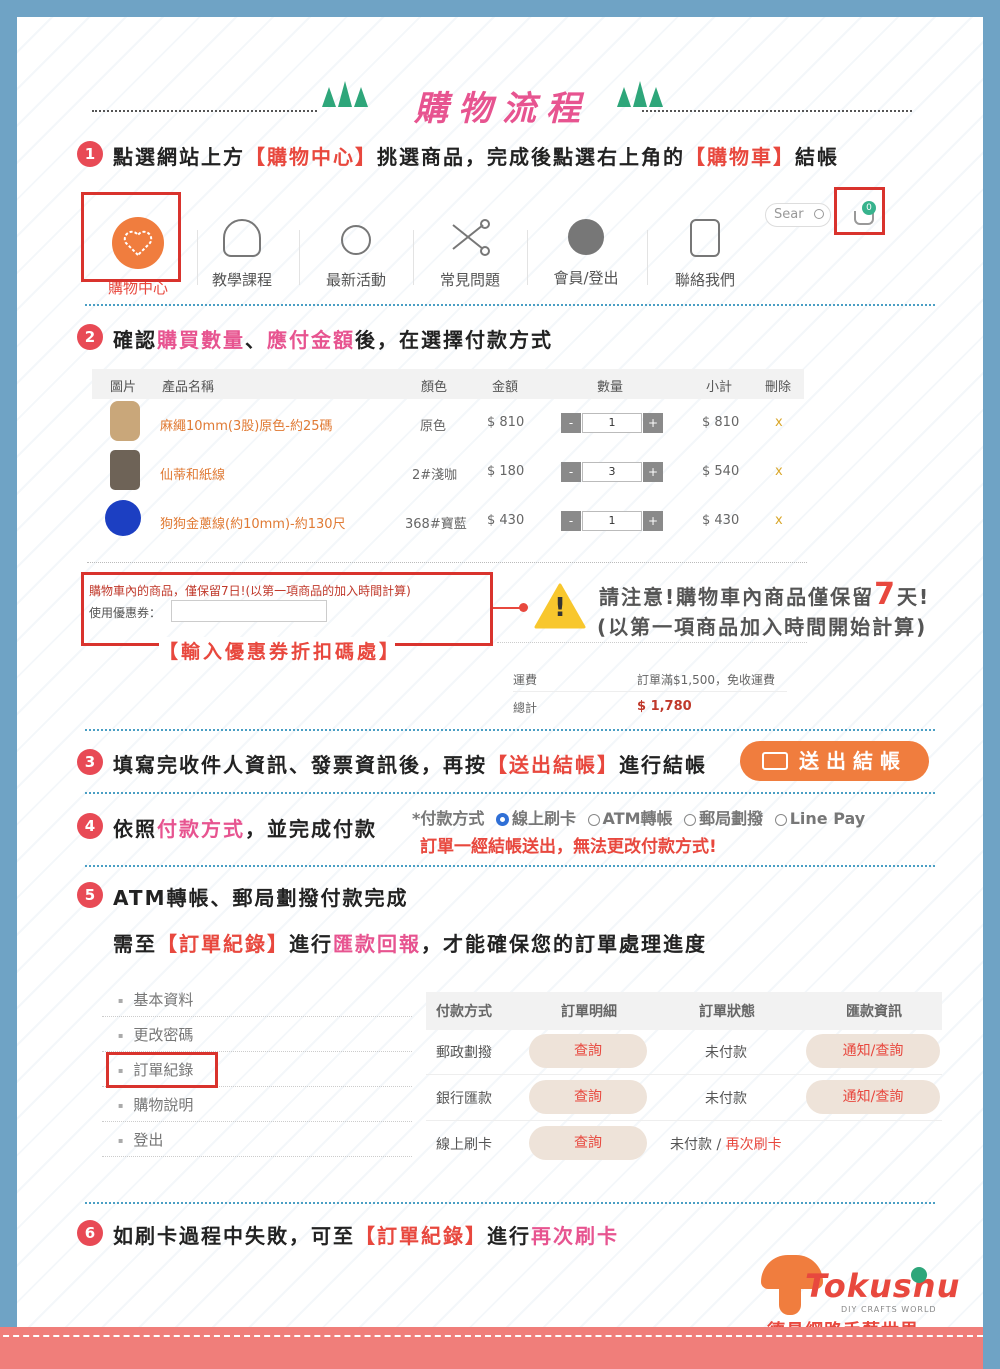  I want to click on product-name: 仙蒂和紙線, so click(192, 473).